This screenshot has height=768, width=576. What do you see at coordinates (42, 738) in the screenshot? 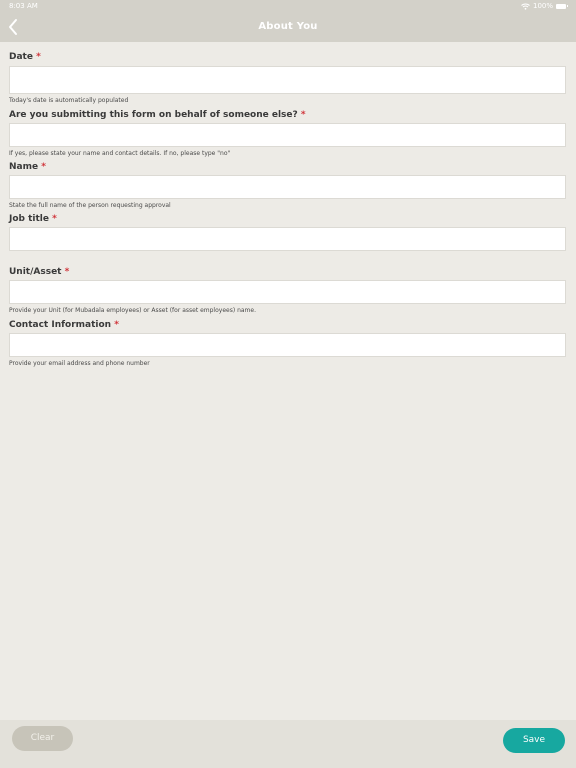
I see `clear-button: Clear` at bounding box center [42, 738].